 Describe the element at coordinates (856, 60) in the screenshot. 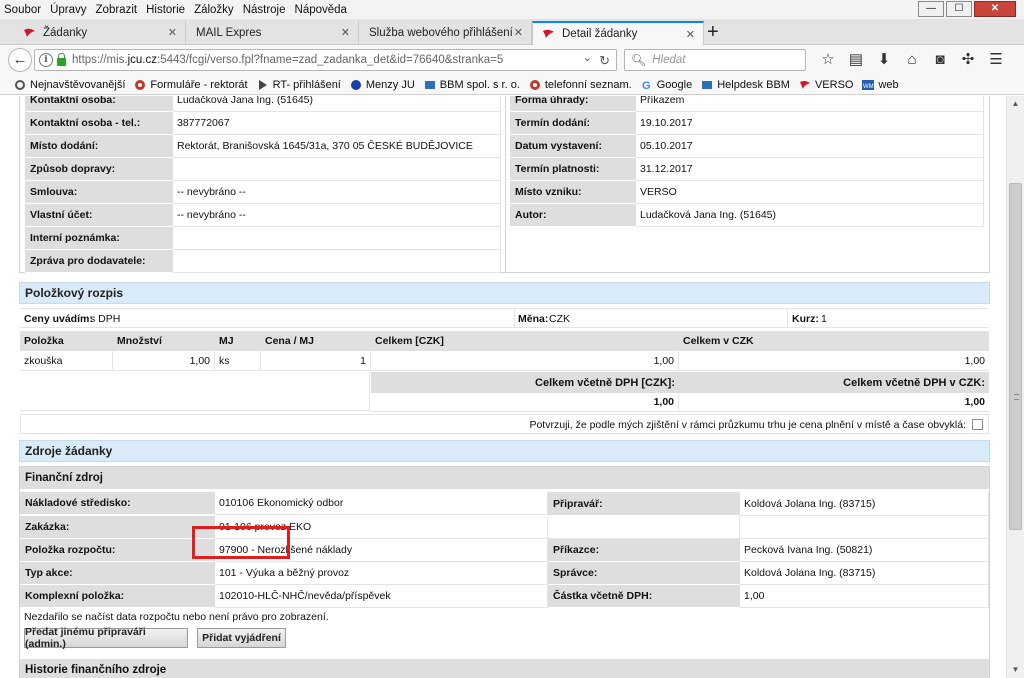

I see `reading-list-icon: ▤` at that location.